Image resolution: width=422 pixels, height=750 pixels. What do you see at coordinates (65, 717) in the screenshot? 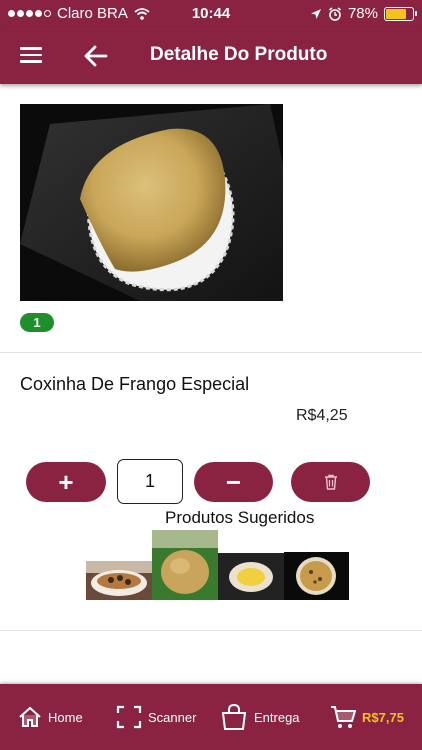
I see `nav-home-label: Home` at bounding box center [65, 717].